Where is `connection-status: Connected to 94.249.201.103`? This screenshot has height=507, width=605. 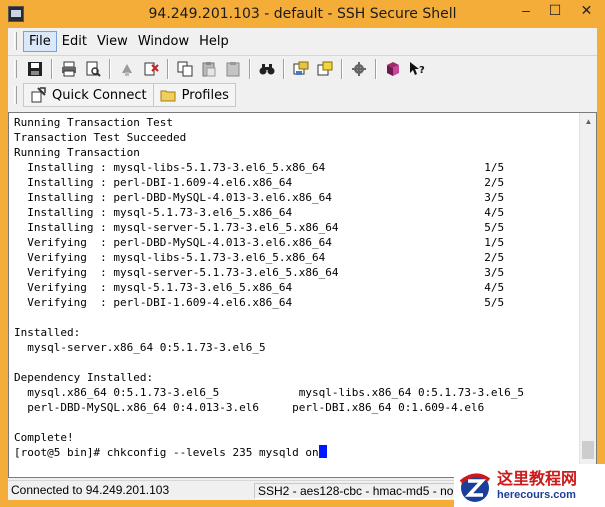 connection-status: Connected to 94.249.201.103 is located at coordinates (90, 490).